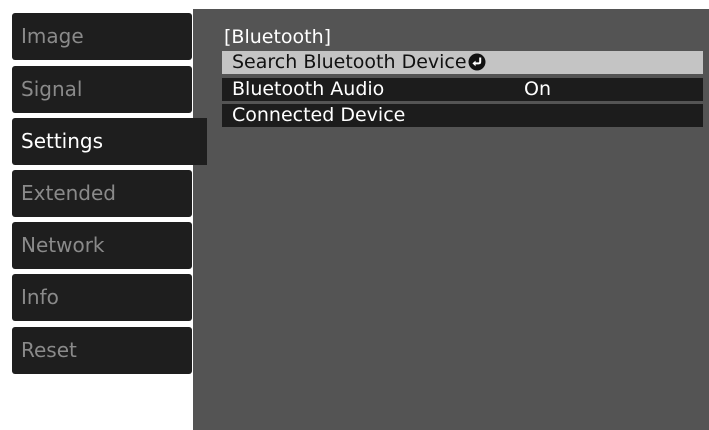 This screenshot has height=430, width=709. Describe the element at coordinates (102, 36) in the screenshot. I see `tab-image: Image` at that location.